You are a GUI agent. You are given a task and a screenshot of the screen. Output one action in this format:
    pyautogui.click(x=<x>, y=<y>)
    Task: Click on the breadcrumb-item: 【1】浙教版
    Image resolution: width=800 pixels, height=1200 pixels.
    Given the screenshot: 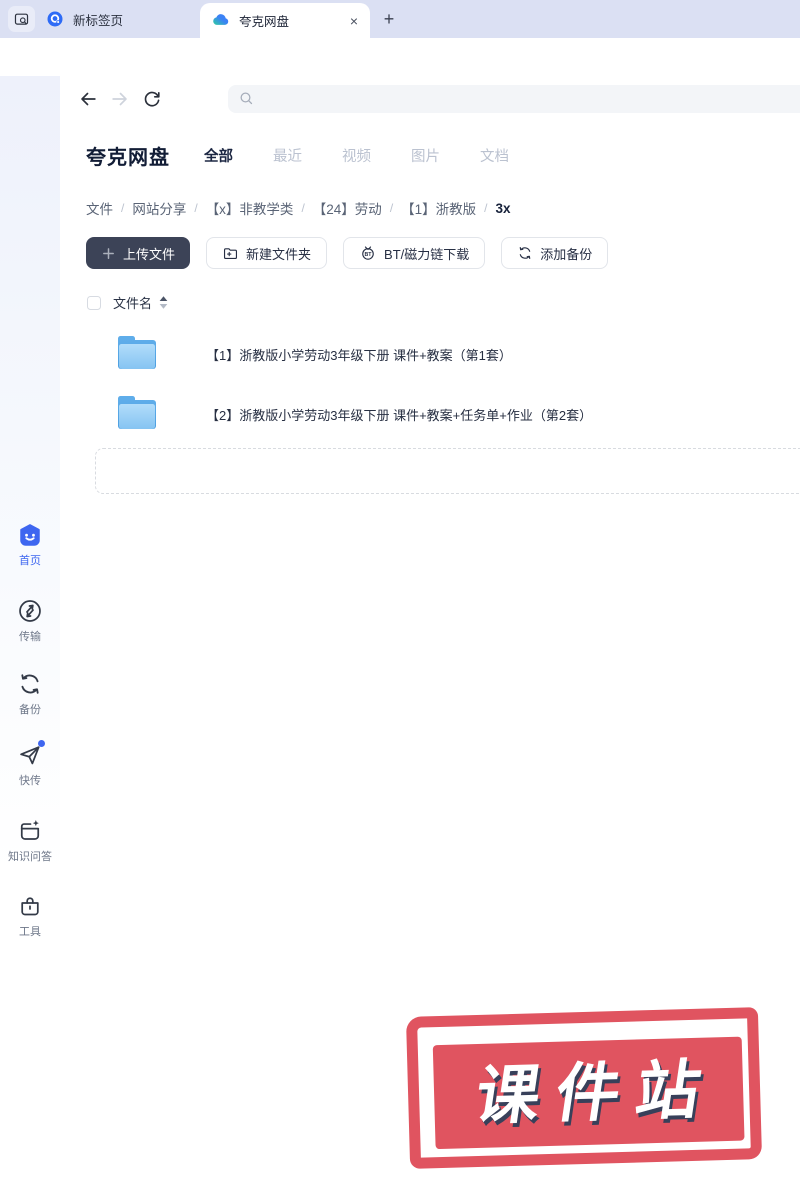 What is the action you would take?
    pyautogui.click(x=438, y=208)
    